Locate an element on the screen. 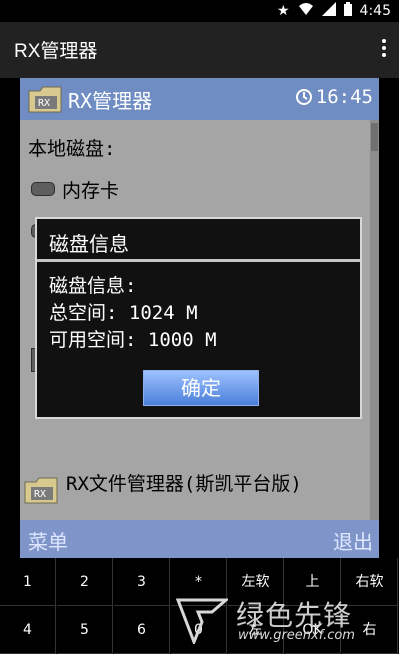  local-disk-heading: 本地磁盘: is located at coordinates (72, 149).